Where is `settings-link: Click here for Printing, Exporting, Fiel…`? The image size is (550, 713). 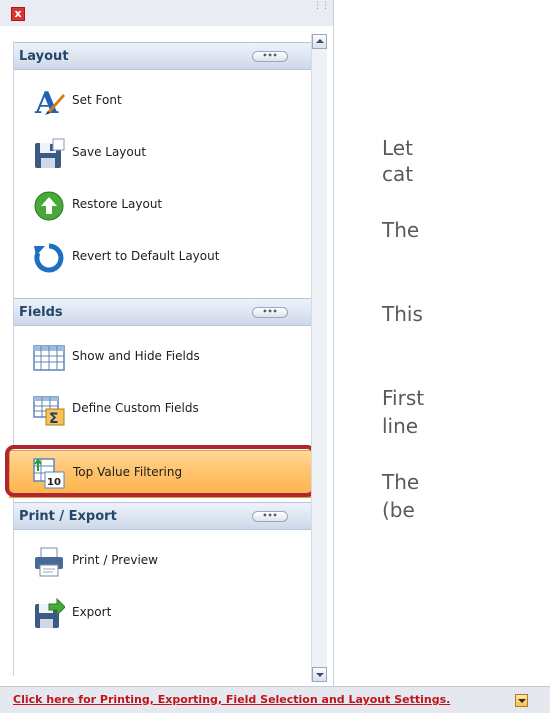
settings-link: Click here for Printing, Exporting, Fiel… is located at coordinates (231, 699).